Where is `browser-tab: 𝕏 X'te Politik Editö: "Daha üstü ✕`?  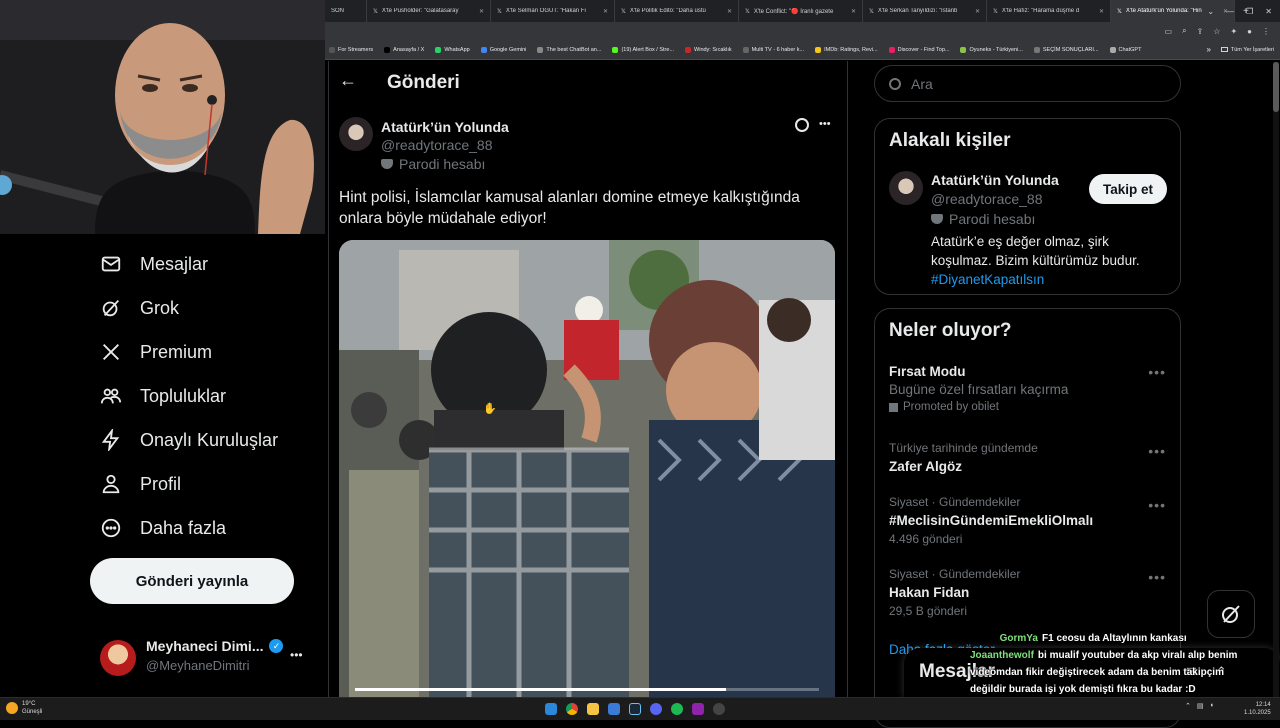 browser-tab: 𝕏 X'te Politik Editö: "Daha üstü ✕ is located at coordinates (677, 11).